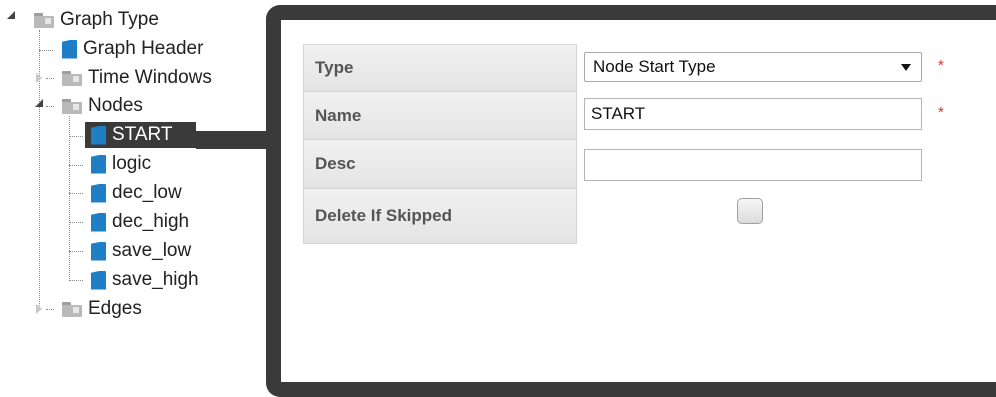 The image size is (996, 397). Describe the element at coordinates (150, 77) in the screenshot. I see `tree-node-label: Time Windows` at that location.